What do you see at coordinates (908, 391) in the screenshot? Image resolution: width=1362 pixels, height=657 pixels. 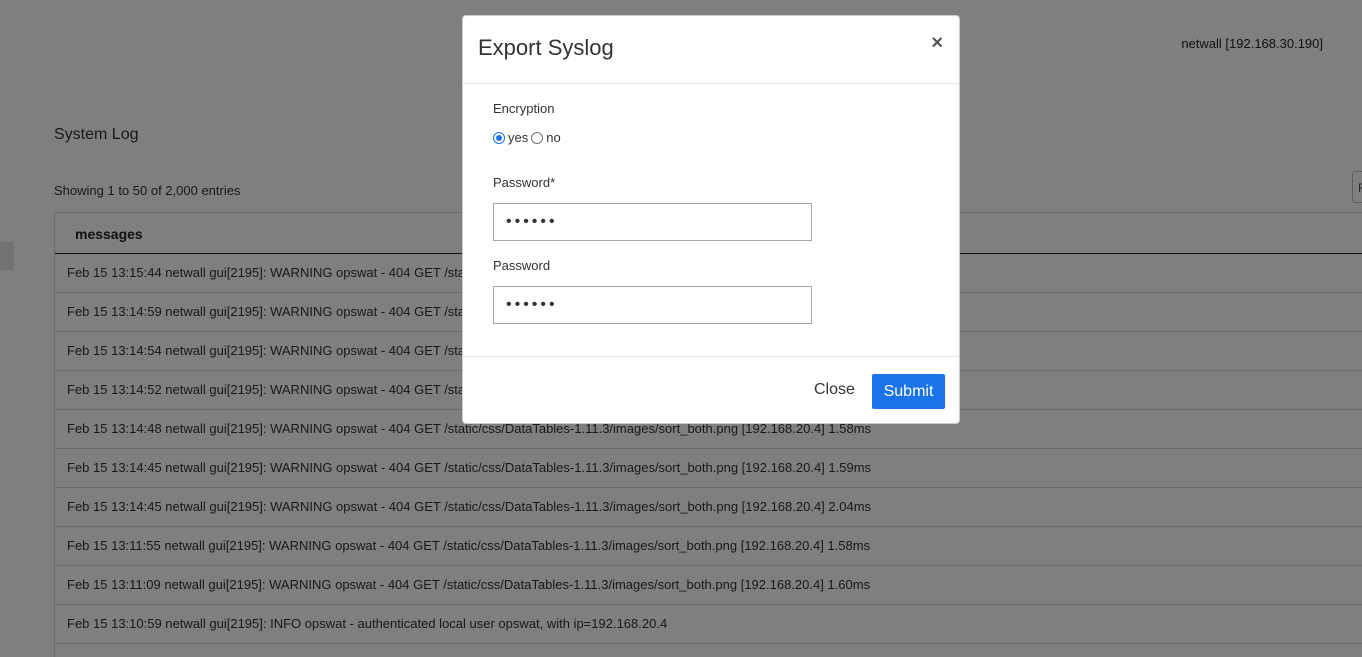 I see `submit-button: Submit` at bounding box center [908, 391].